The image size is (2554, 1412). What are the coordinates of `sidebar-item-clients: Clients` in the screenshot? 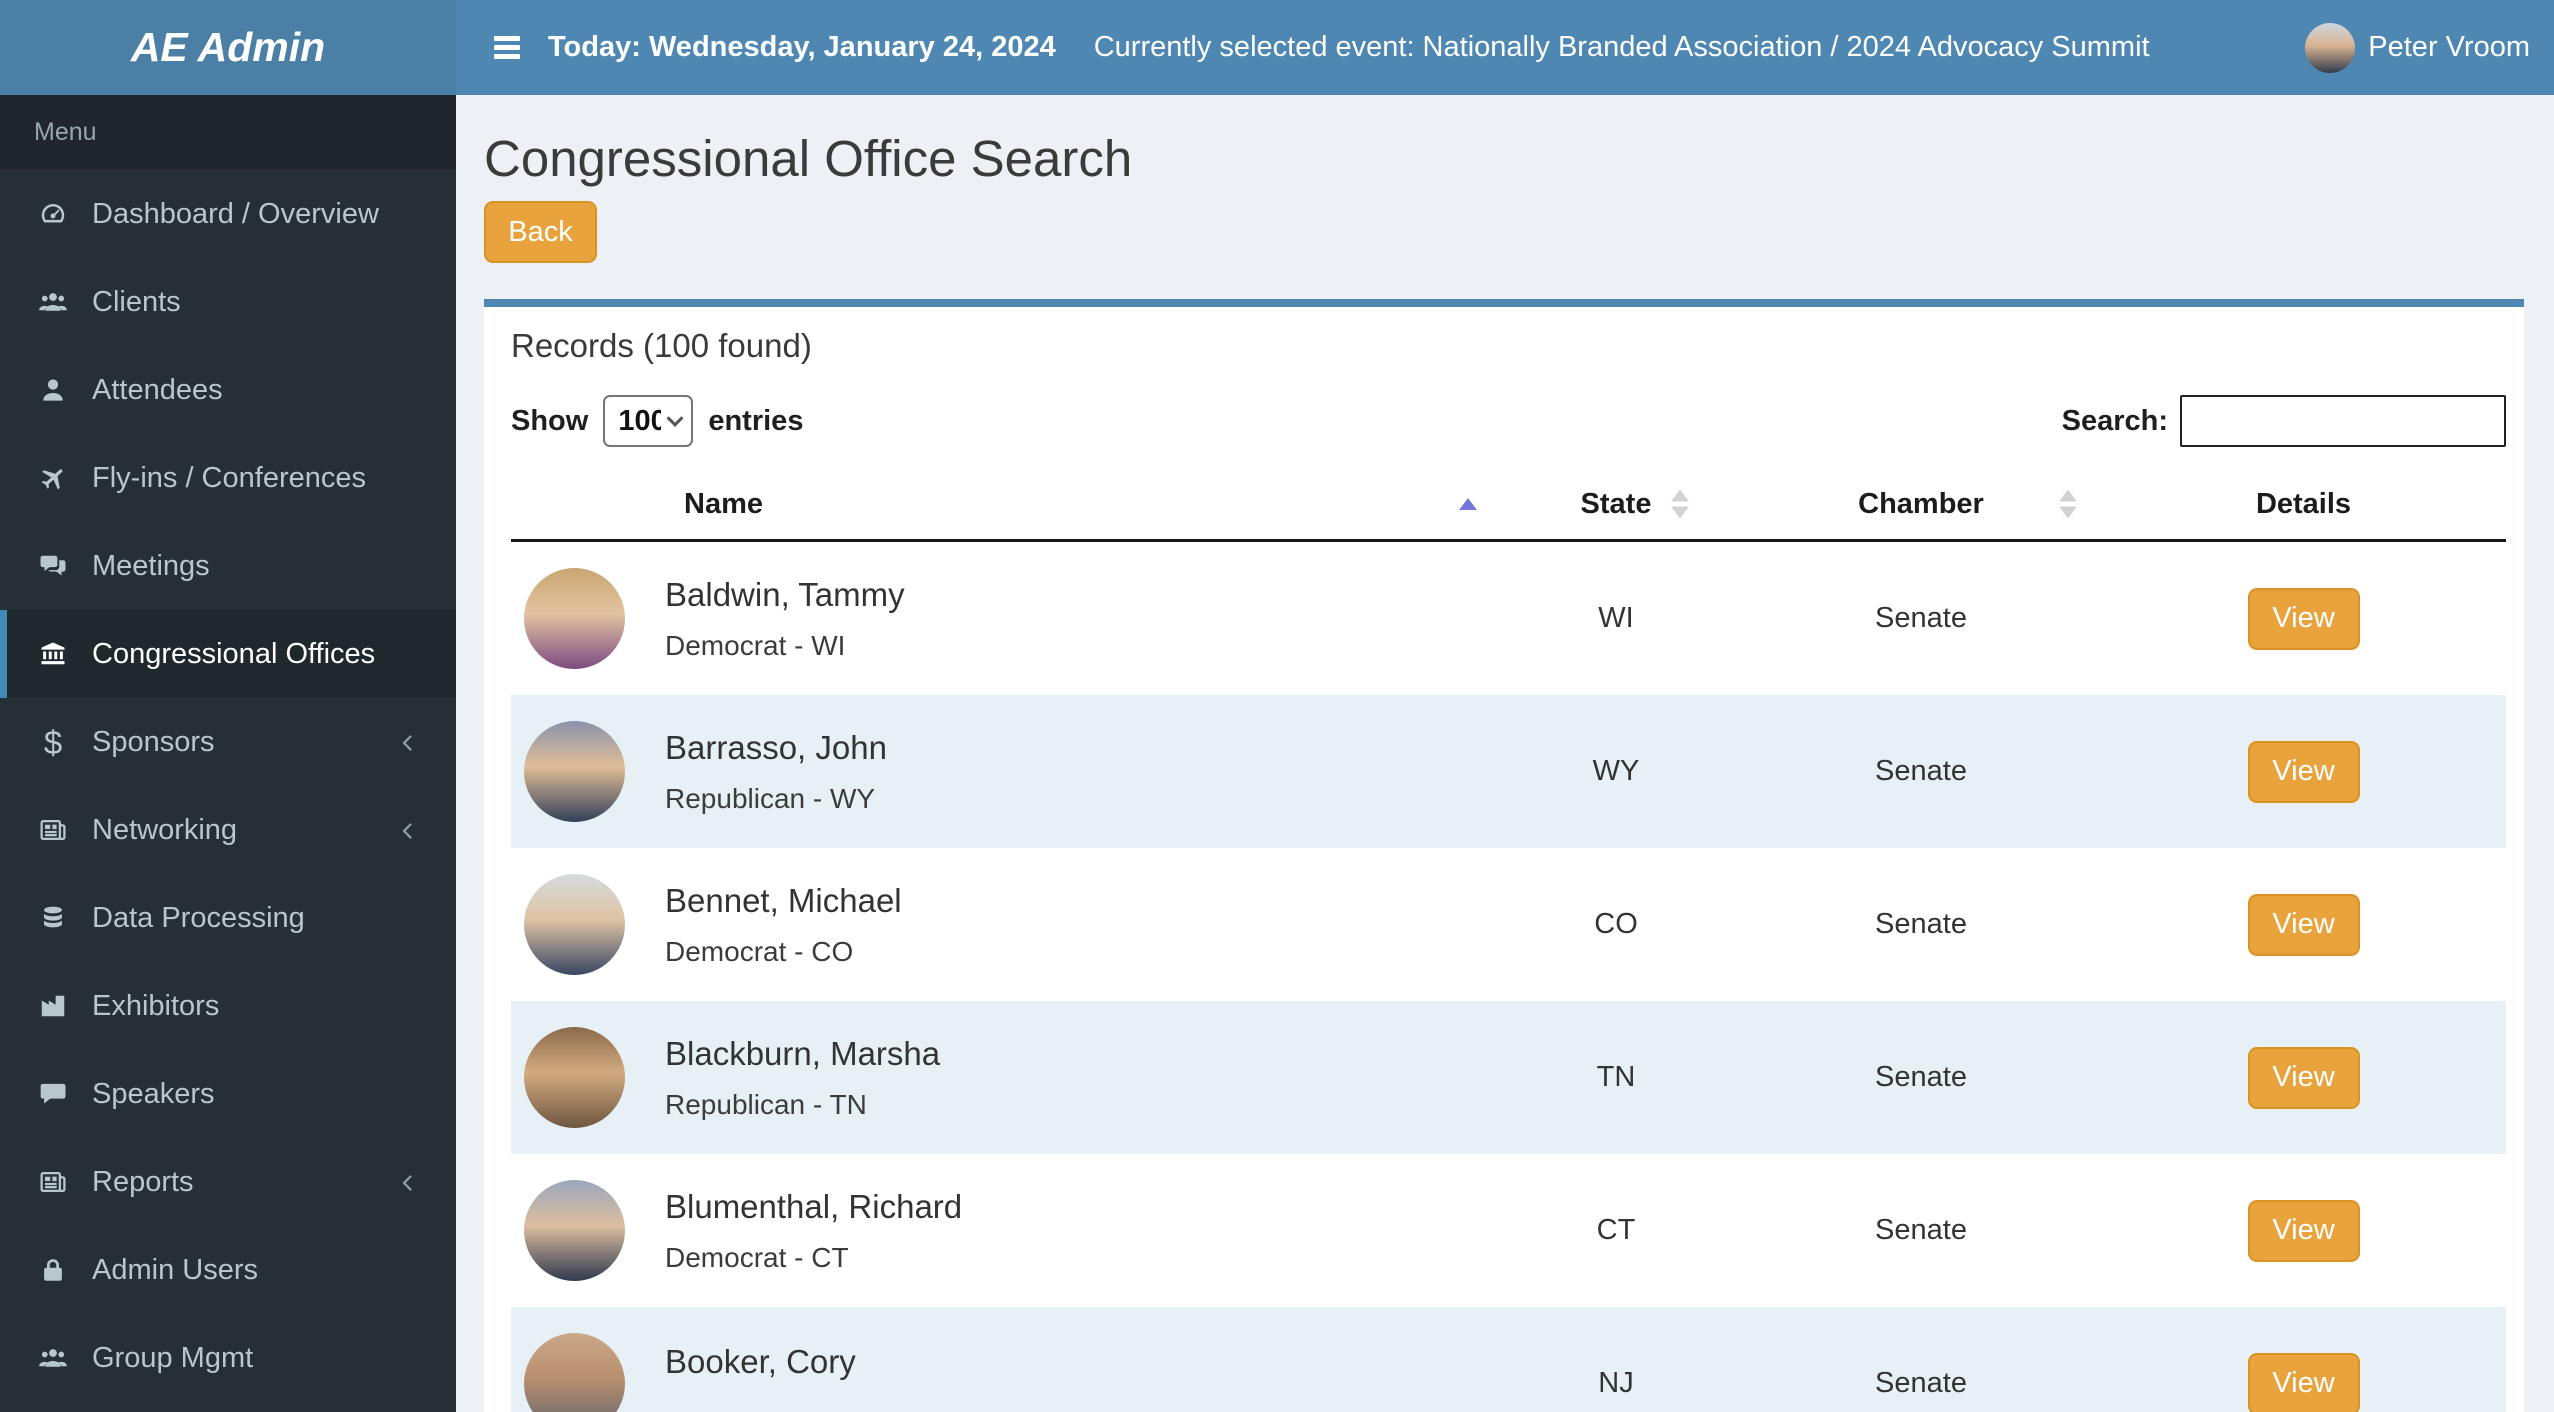 It's located at (228, 302).